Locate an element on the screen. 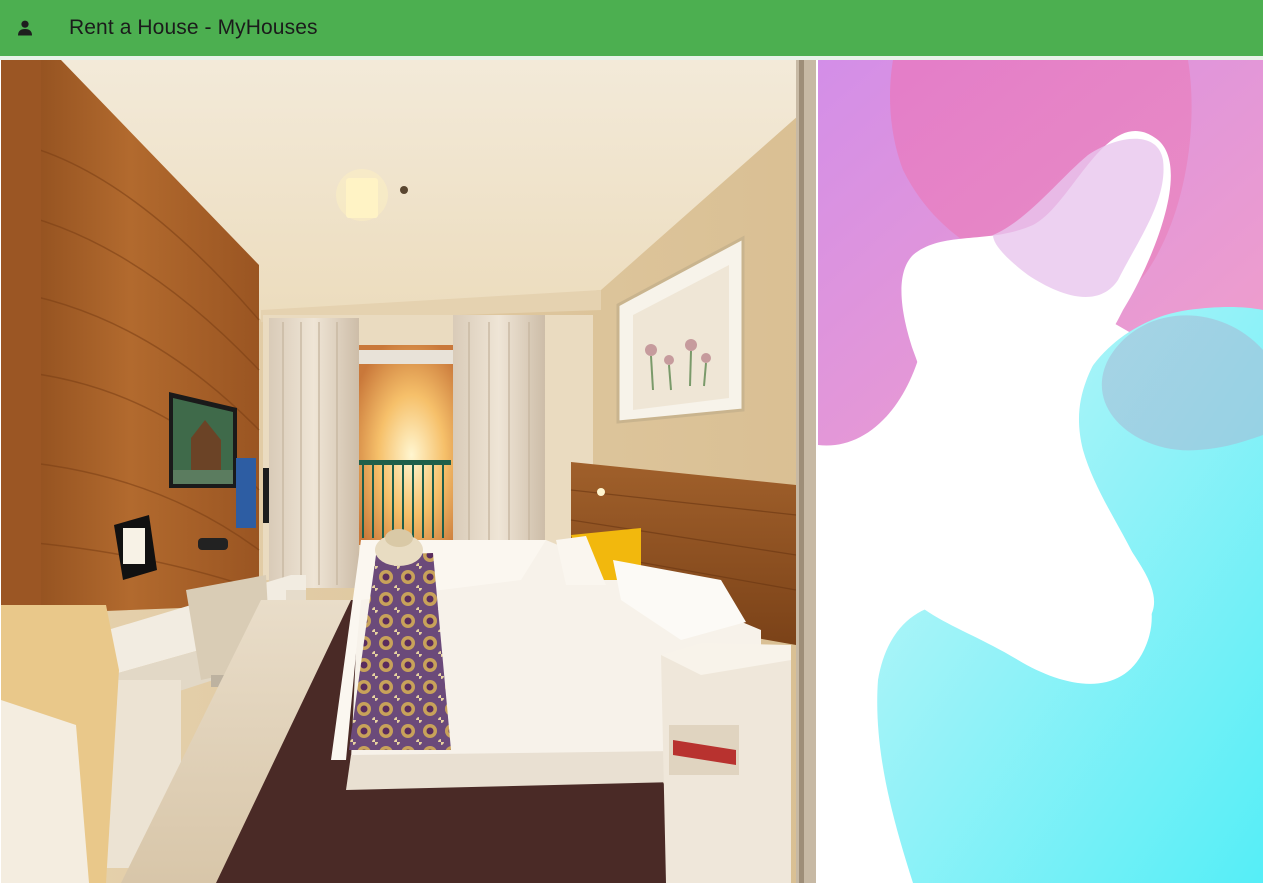 Image resolution: width=1263 pixels, height=883 pixels. user-icon is located at coordinates (25, 28).